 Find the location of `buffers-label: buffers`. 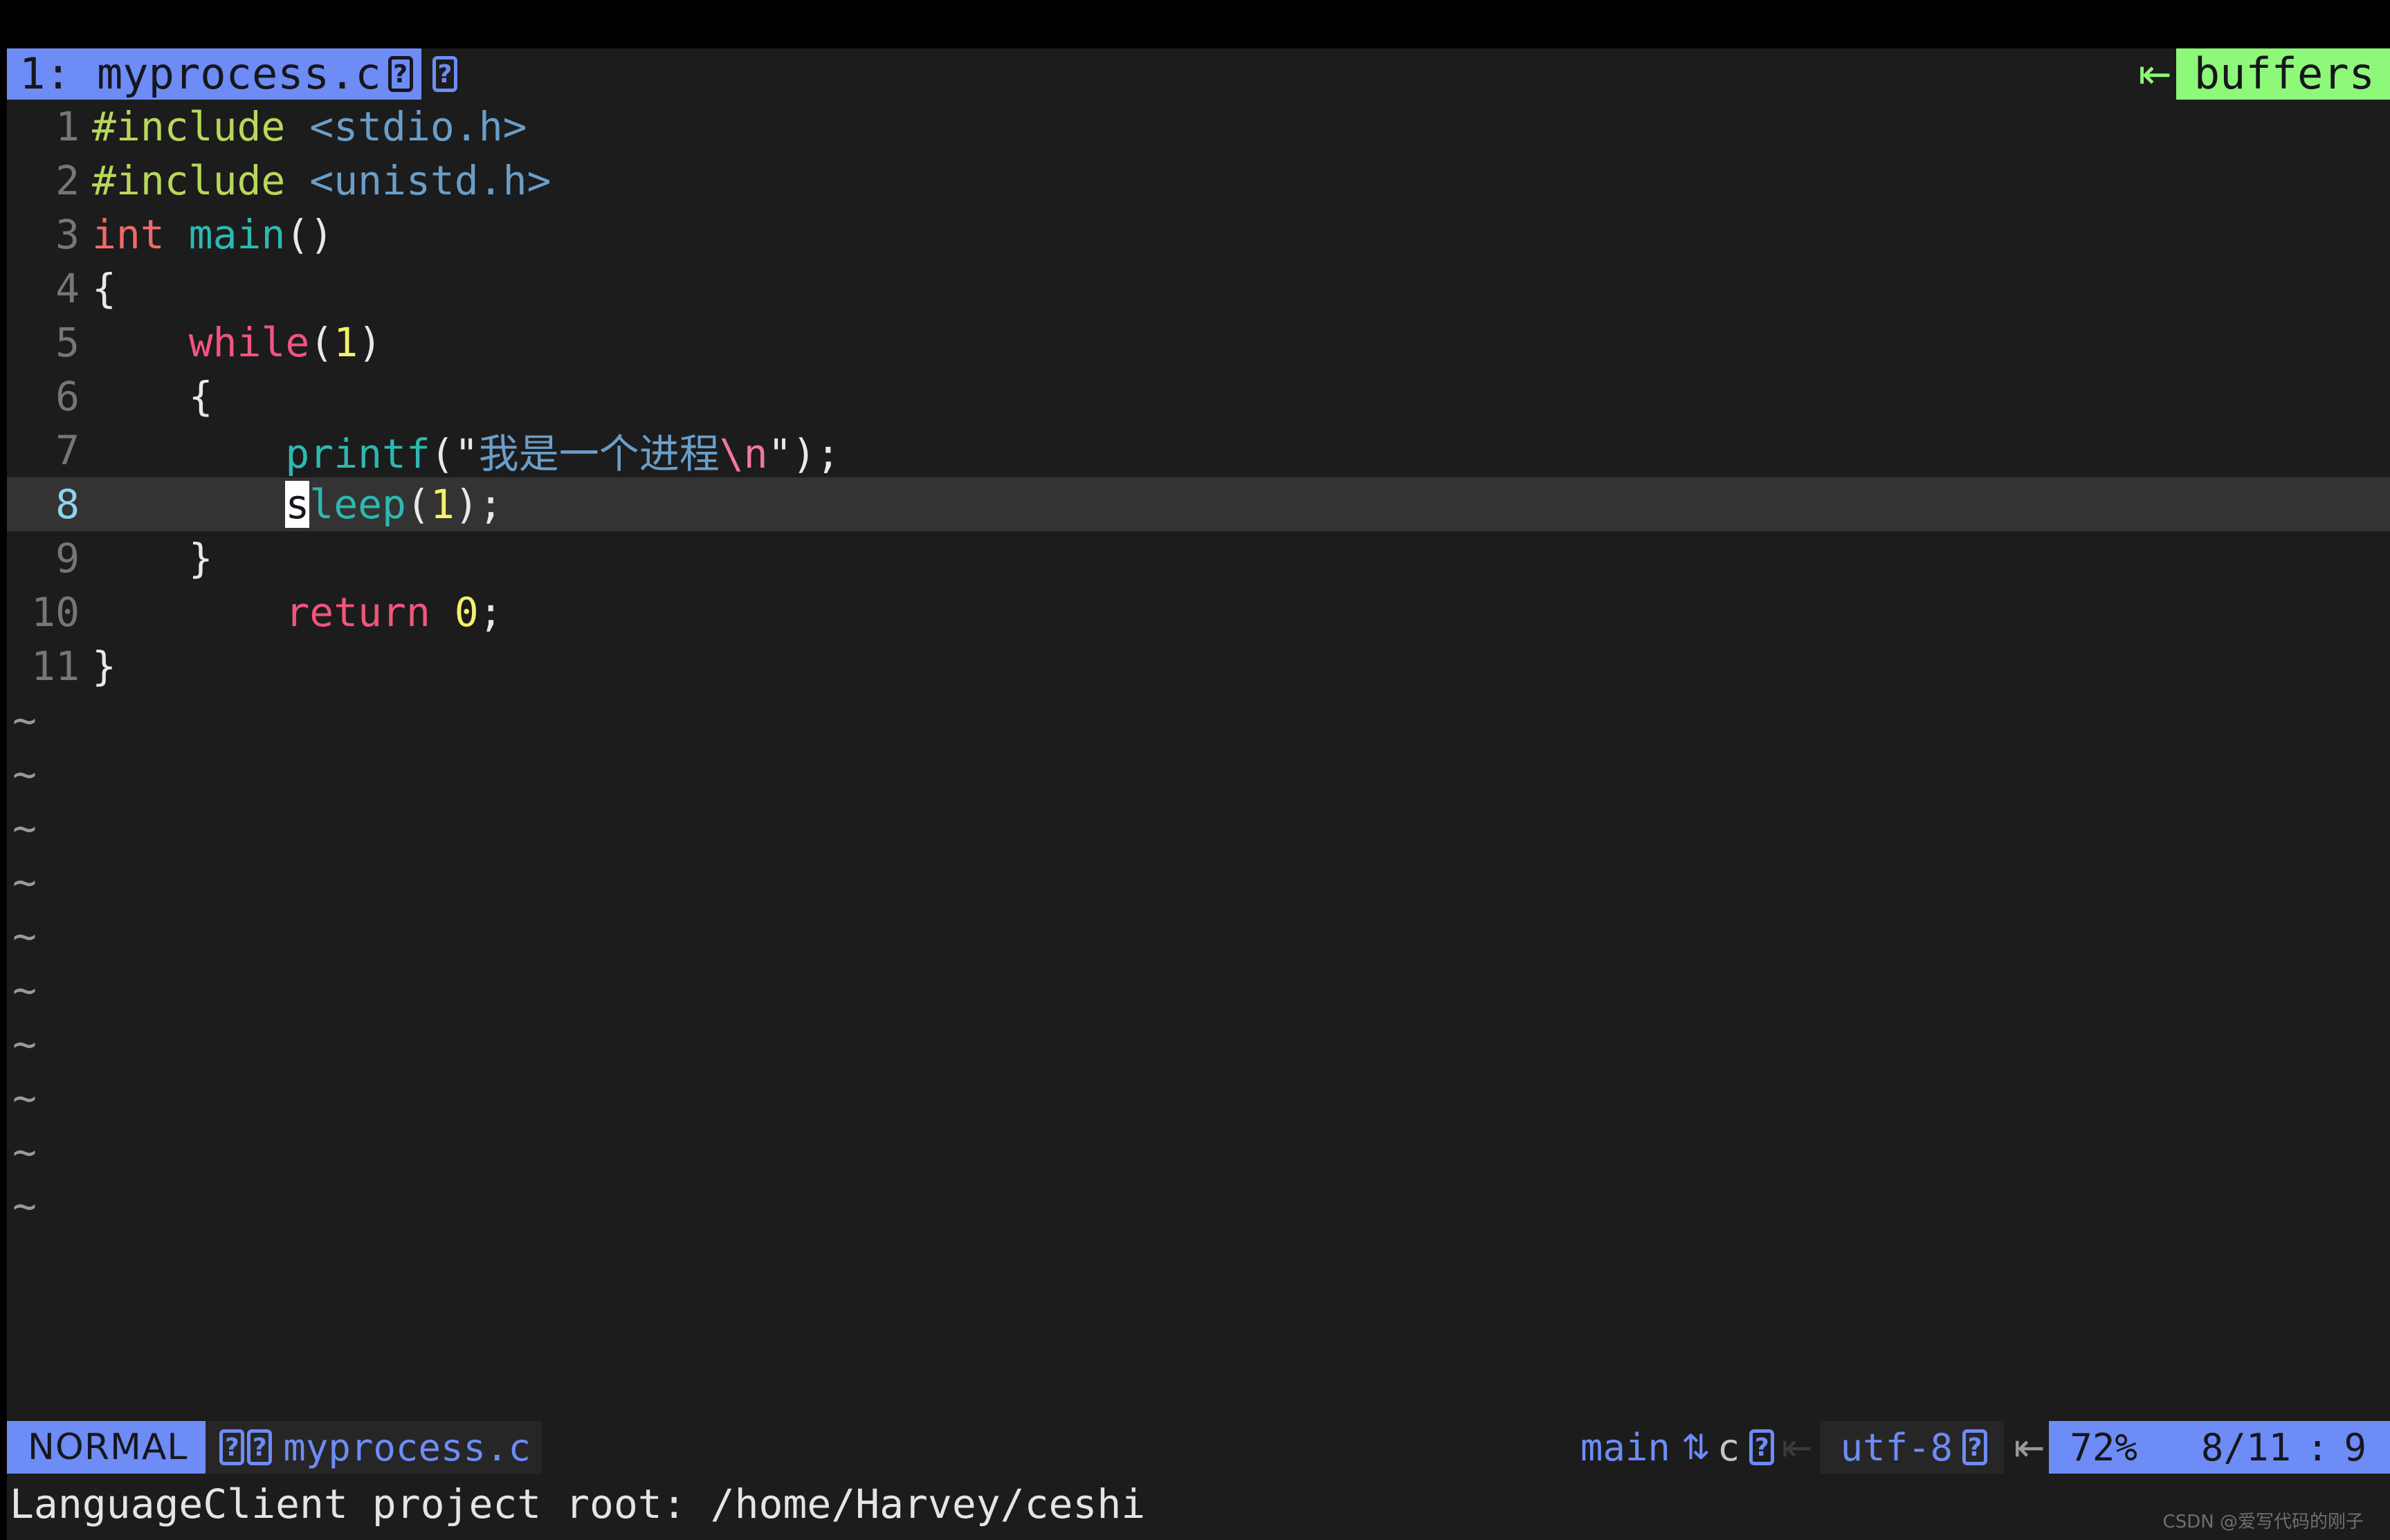

buffers-label: buffers is located at coordinates (2282, 74).